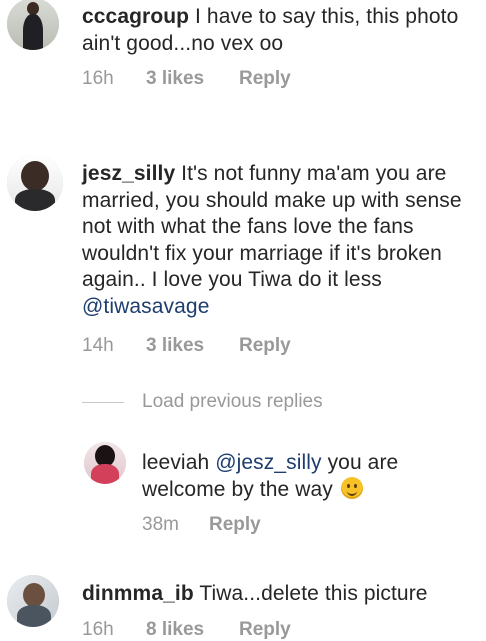 The image size is (486, 641). Describe the element at coordinates (135, 16) in the screenshot. I see `comment-username: cccagroup` at that location.